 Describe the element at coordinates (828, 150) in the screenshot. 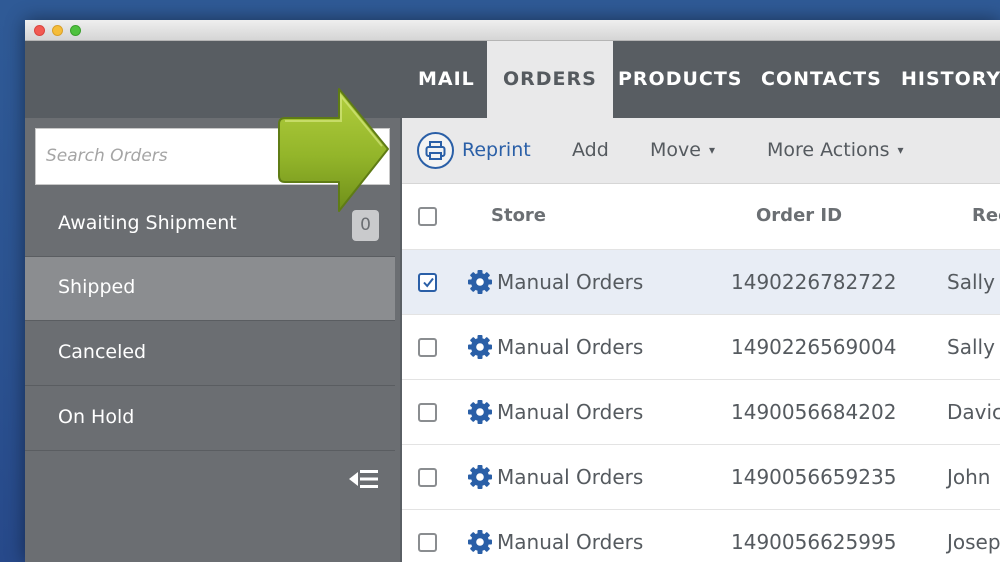

I see `more-actions-label: More Actions` at that location.